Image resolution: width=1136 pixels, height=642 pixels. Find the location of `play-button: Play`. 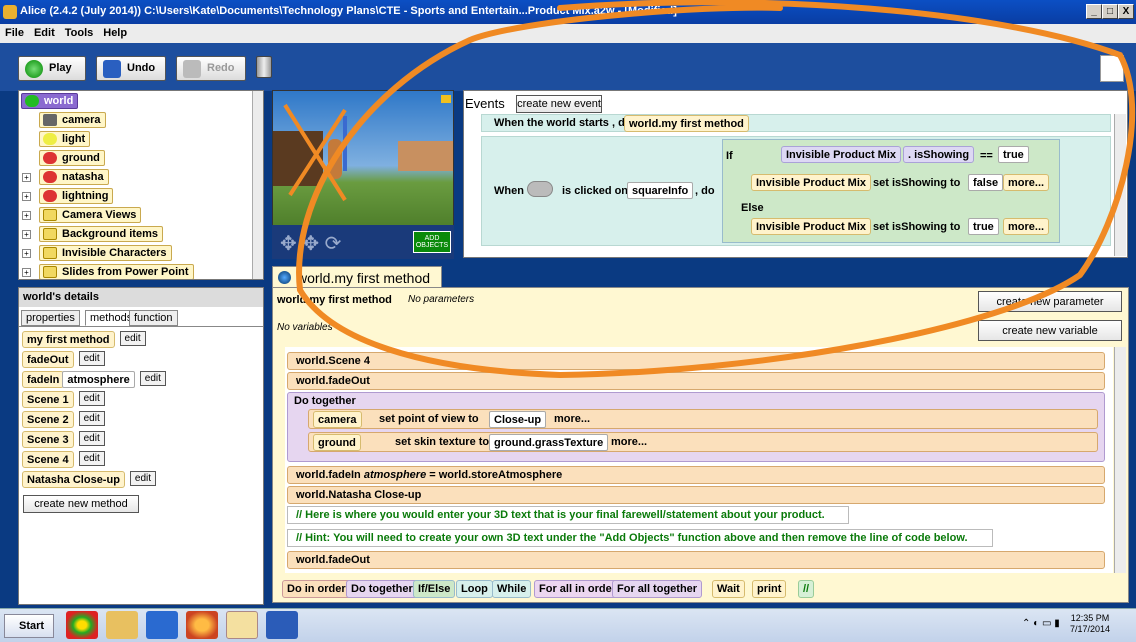

play-button: Play is located at coordinates (52, 68).